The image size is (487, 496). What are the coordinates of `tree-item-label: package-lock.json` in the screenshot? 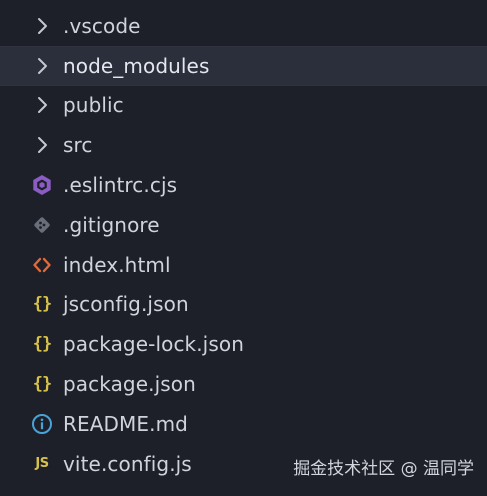 It's located at (153, 344).